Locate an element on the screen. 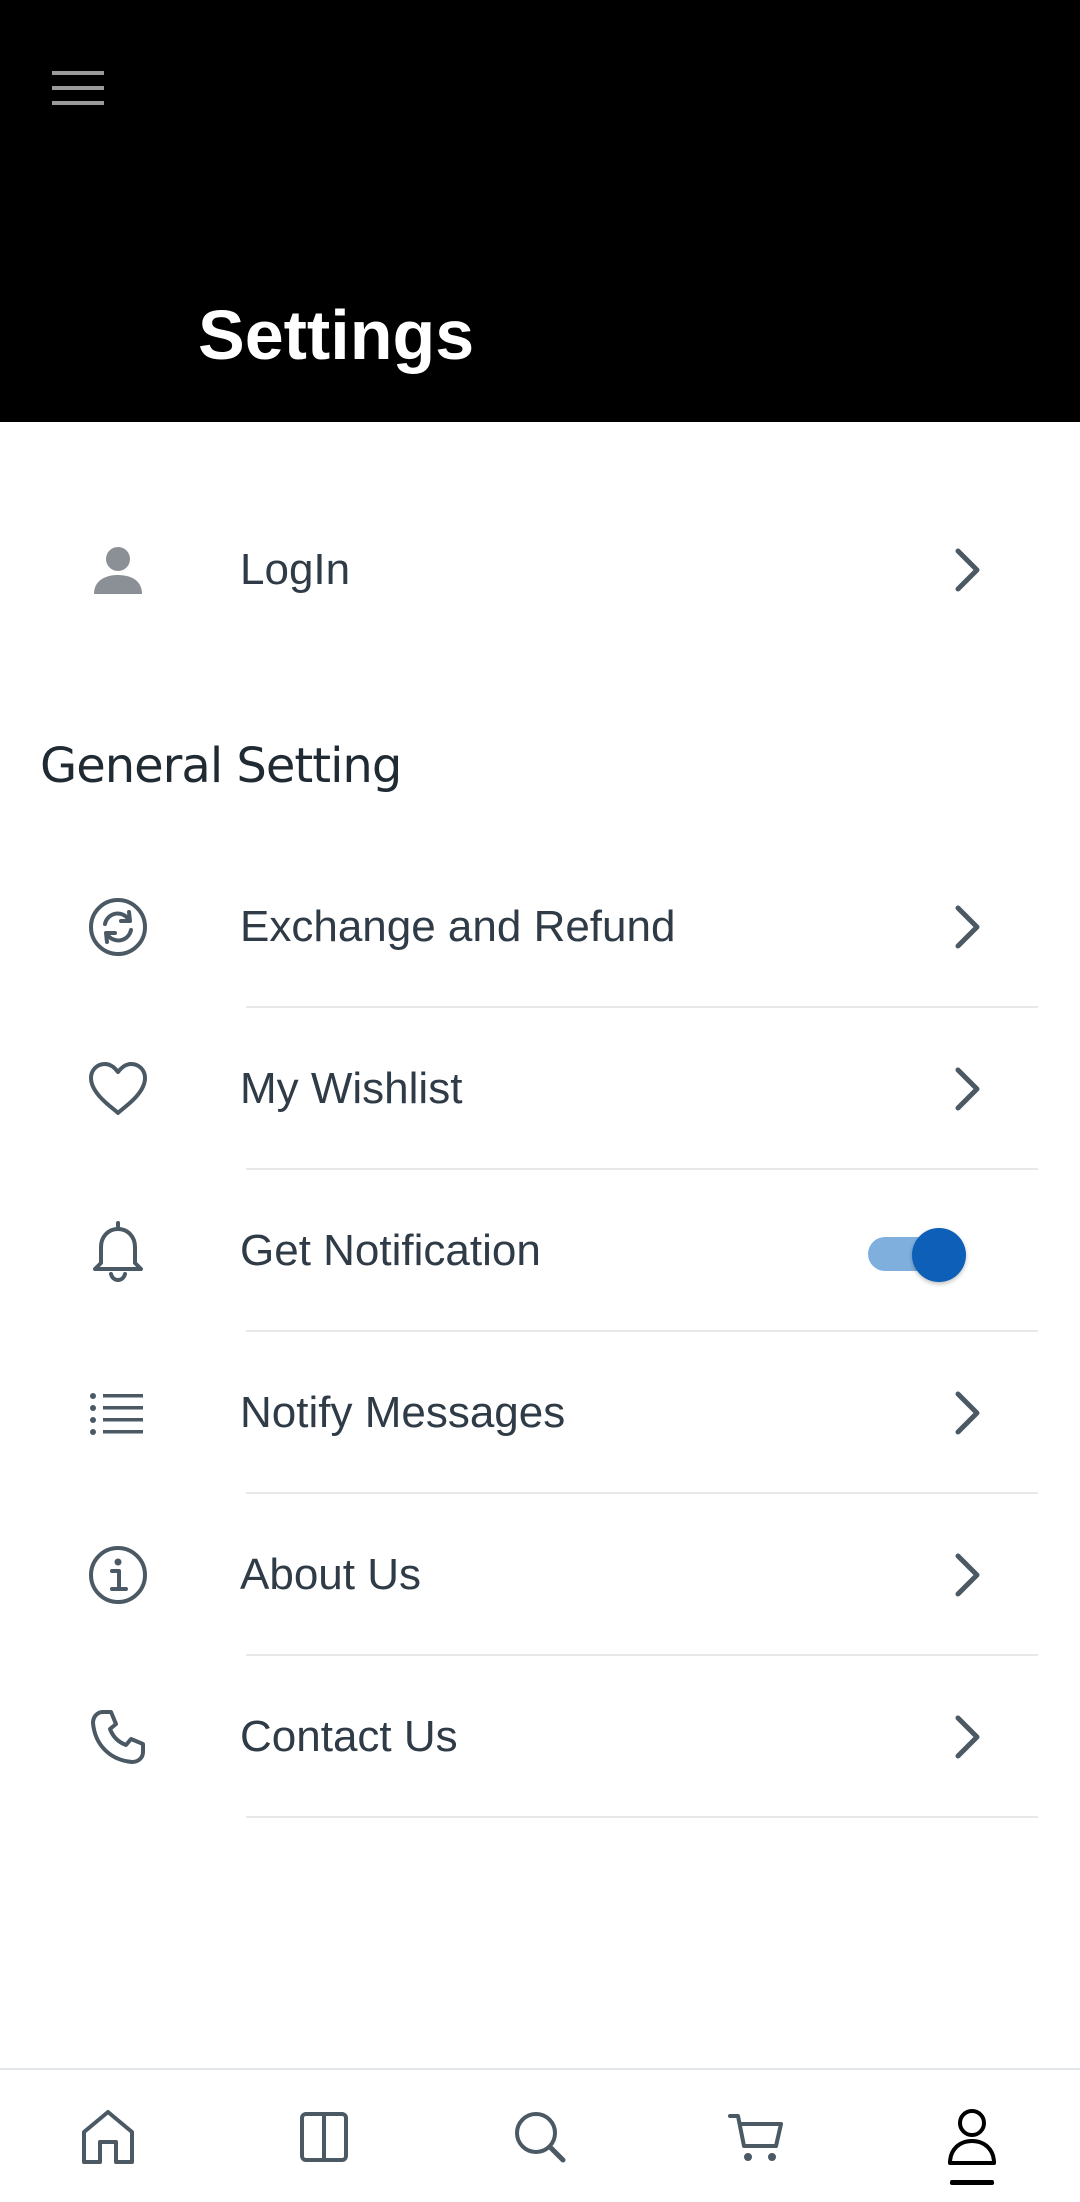 Image resolution: width=1080 pixels, height=2202 pixels. home-icon is located at coordinates (108, 2137).